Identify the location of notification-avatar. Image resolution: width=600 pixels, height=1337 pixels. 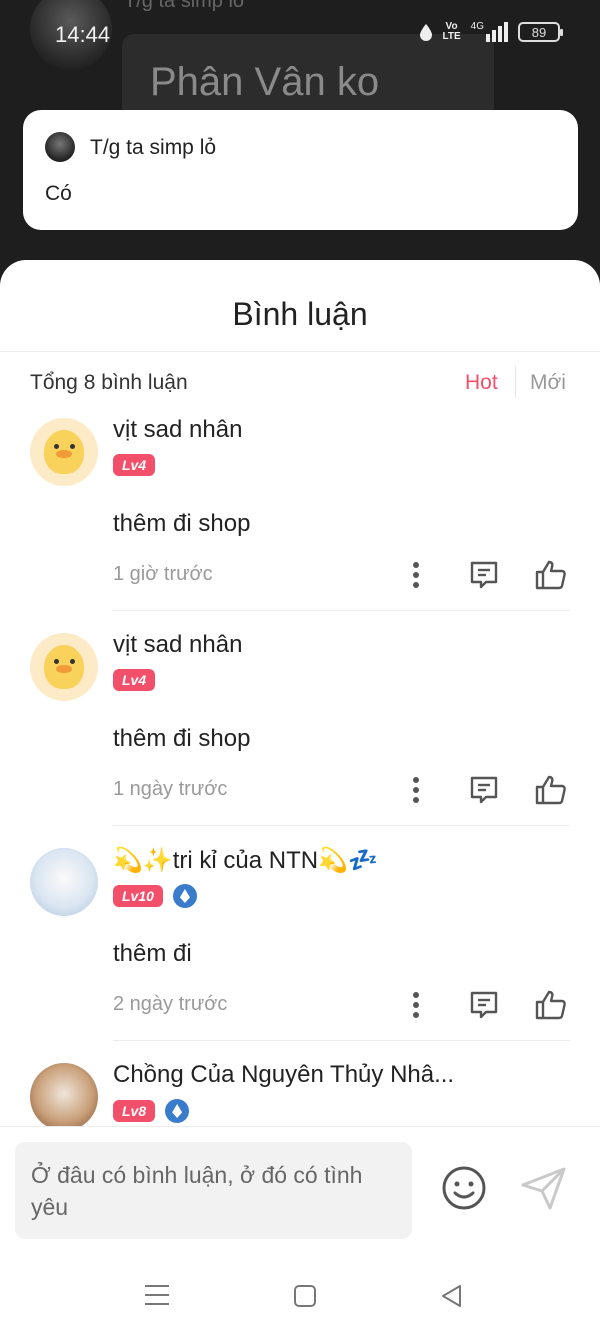
(60, 147).